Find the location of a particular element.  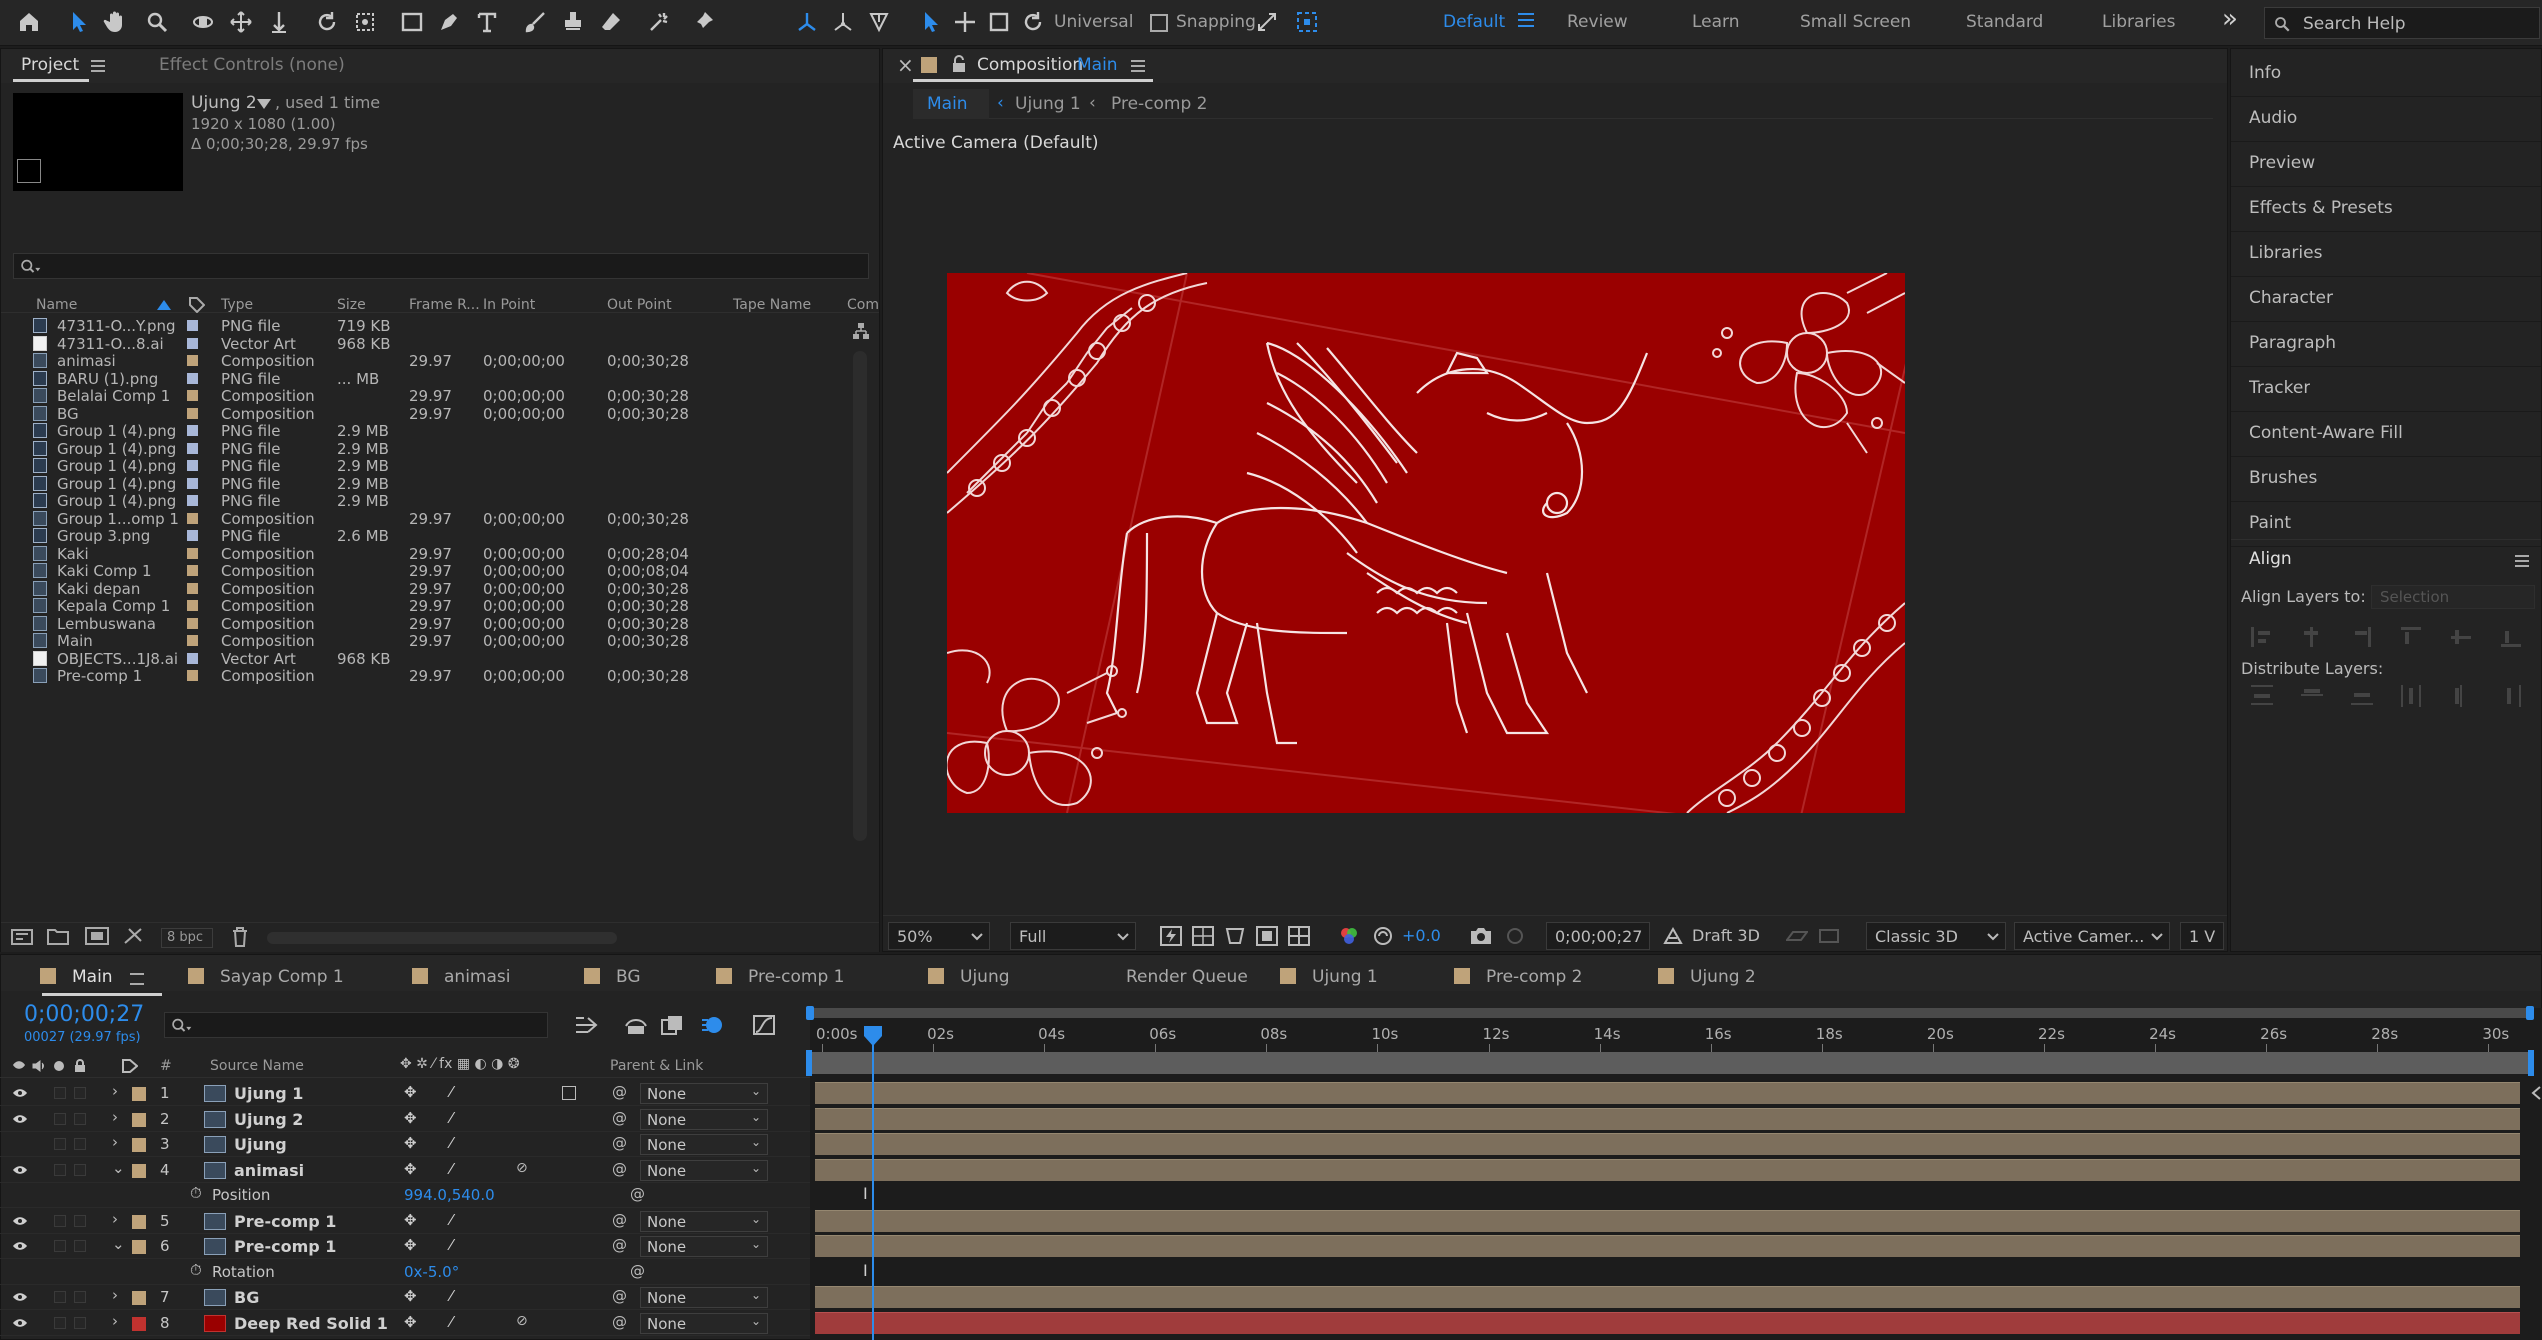

panel-menu-icon is located at coordinates (98, 66).